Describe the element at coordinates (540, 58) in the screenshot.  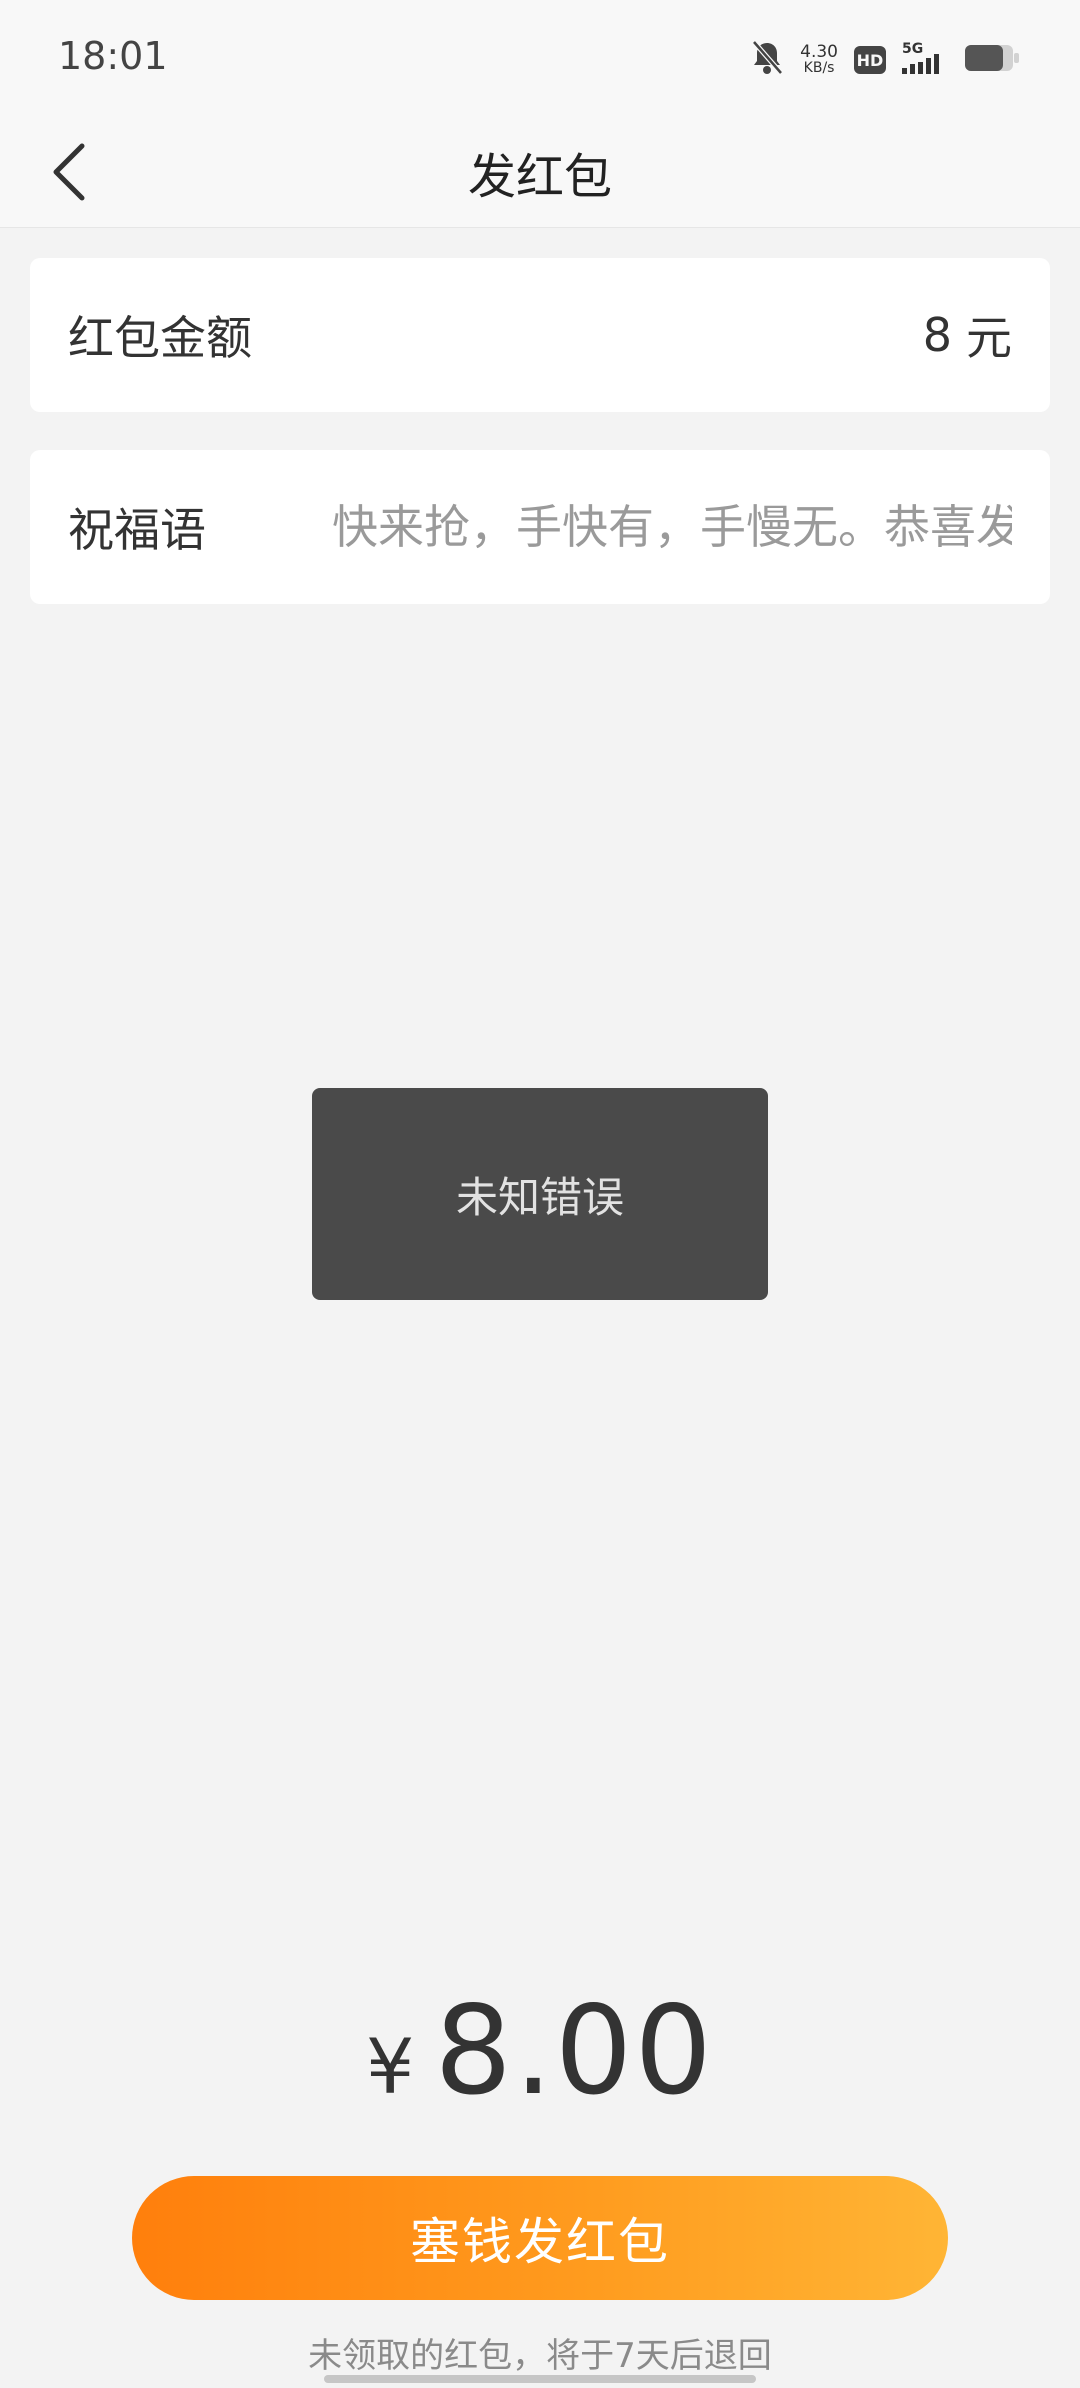
I see `status-bar: 18:01 4.30 KB/s HD 5G` at that location.